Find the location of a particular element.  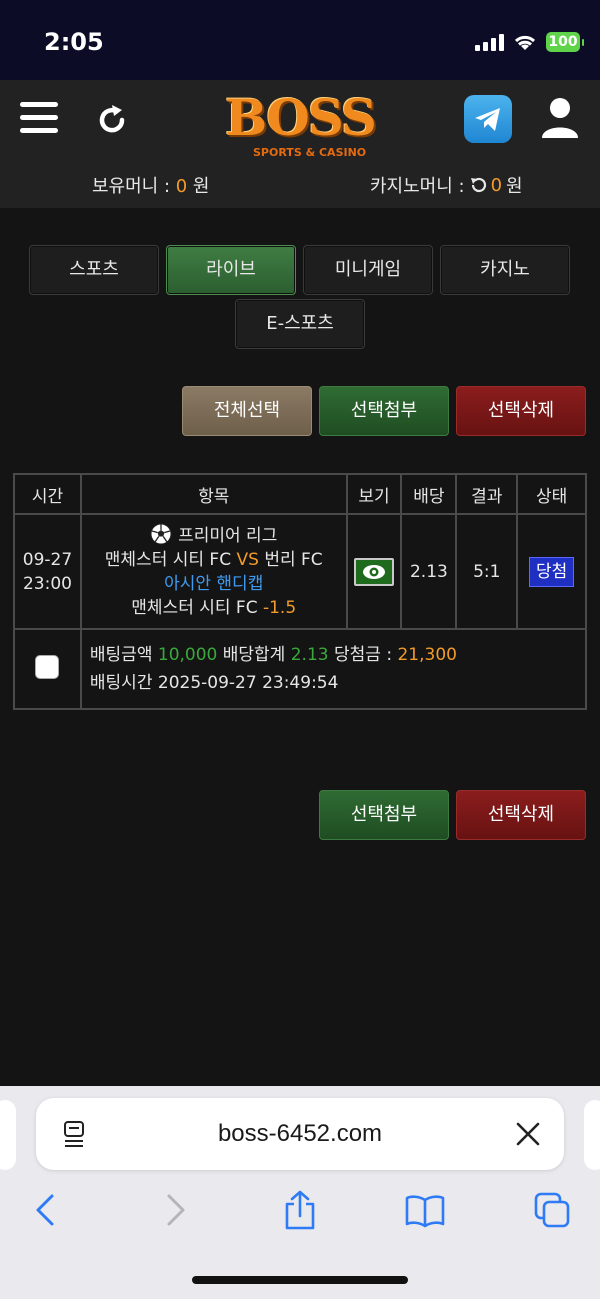

tab-minigame: 미니게임 is located at coordinates (368, 270).